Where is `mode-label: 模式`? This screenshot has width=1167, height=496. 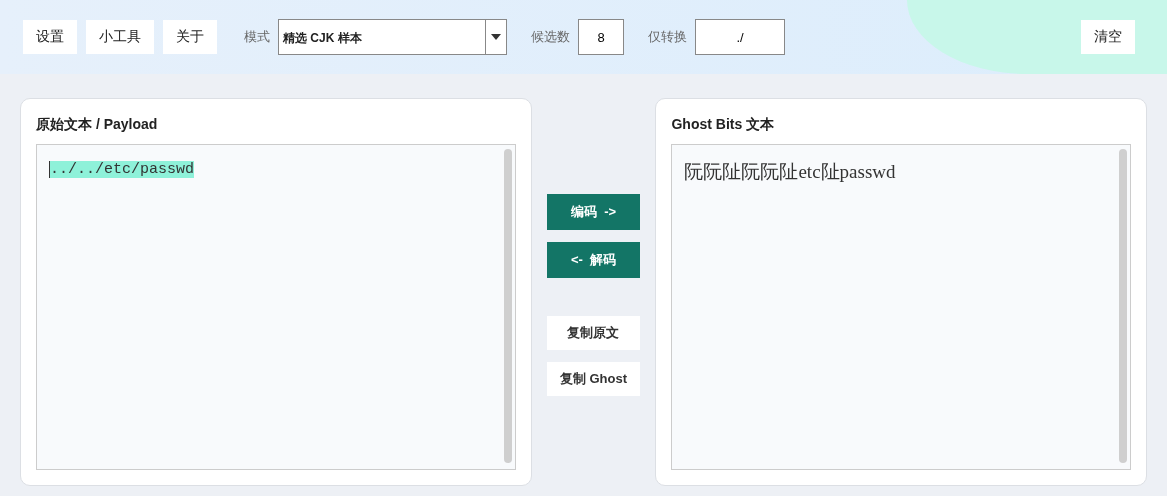
mode-label: 模式 is located at coordinates (257, 37).